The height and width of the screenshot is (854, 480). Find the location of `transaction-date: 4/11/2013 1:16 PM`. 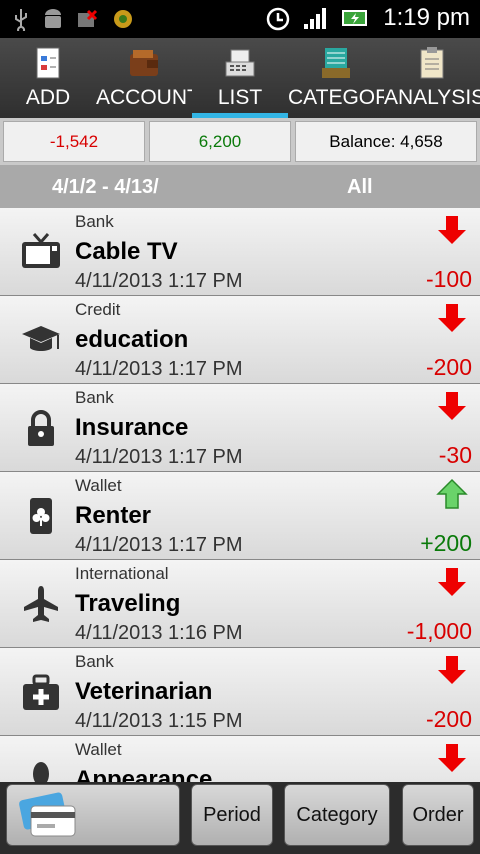

transaction-date: 4/11/2013 1:16 PM is located at coordinates (159, 633).